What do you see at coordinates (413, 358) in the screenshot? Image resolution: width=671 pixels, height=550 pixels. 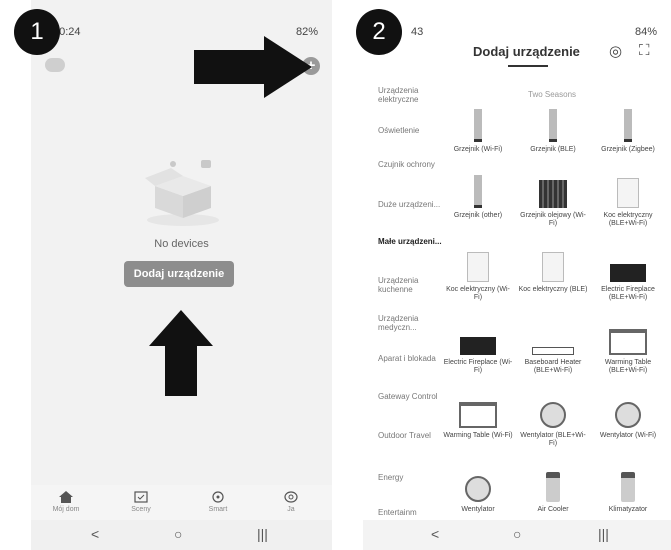 I see `category-item: Aparat i blokada` at bounding box center [413, 358].